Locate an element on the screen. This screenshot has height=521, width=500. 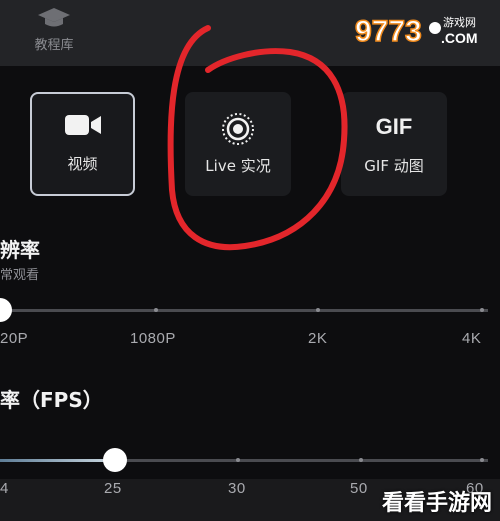
framerate-title: 率（FPS） is located at coordinates (51, 400).